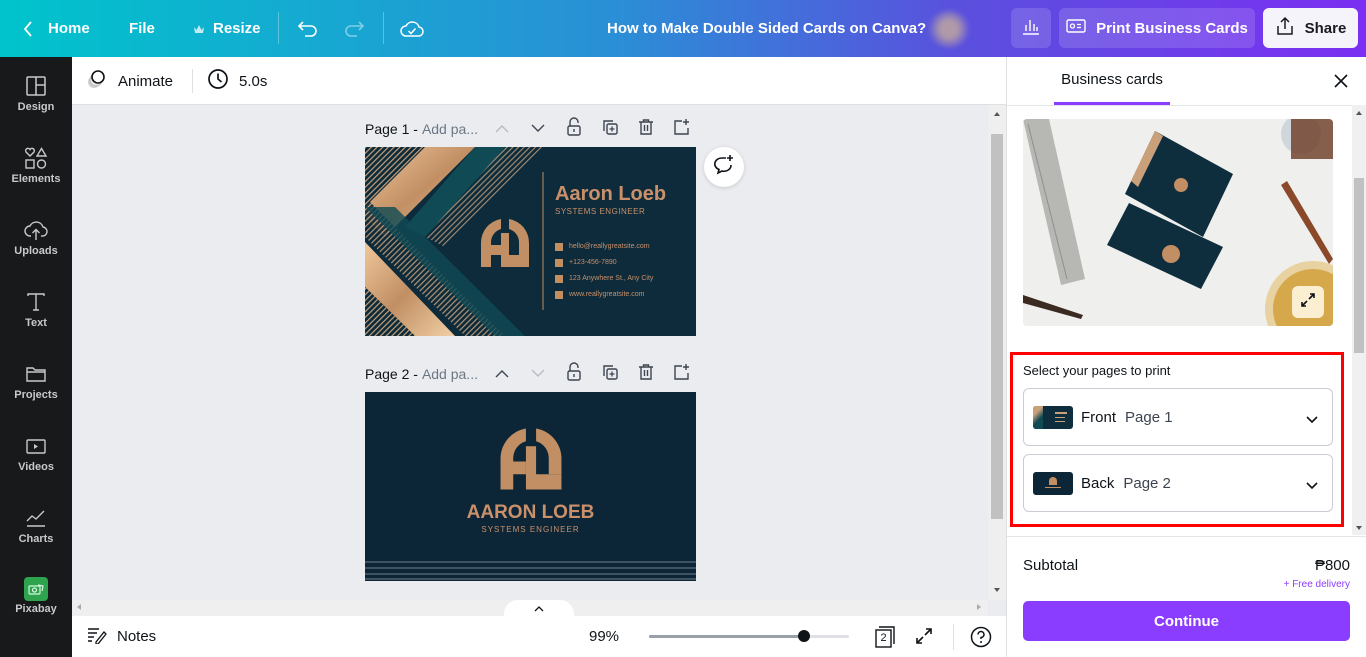  Describe the element at coordinates (604, 636) in the screenshot. I see `zoom-percentage: 99%` at that location.